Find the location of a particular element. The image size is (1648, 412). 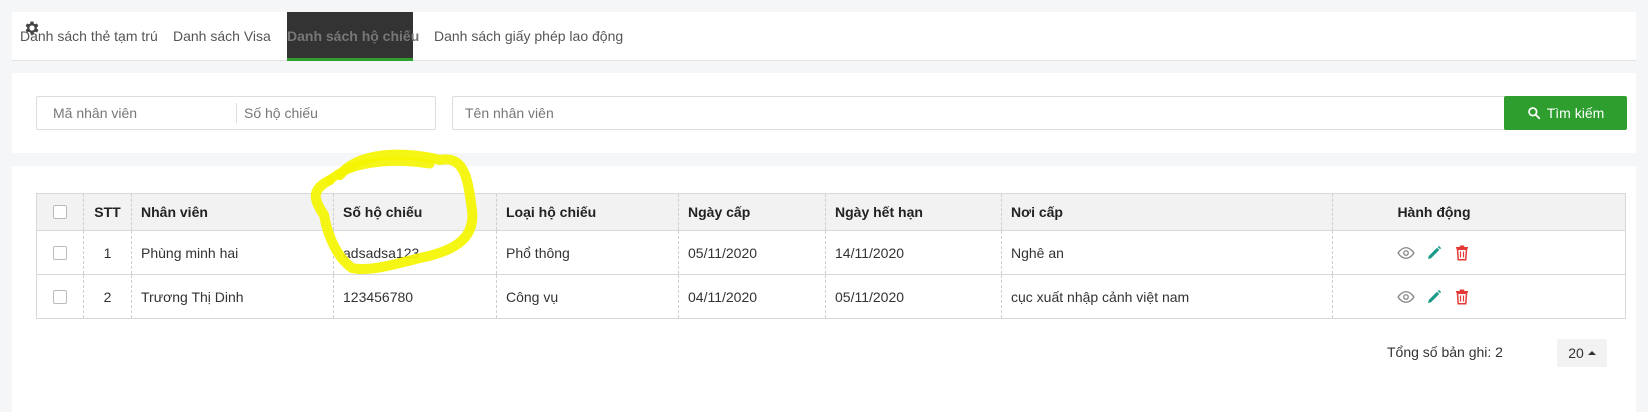

cell-expiry-date: 14/11/2020 is located at coordinates (913, 252).